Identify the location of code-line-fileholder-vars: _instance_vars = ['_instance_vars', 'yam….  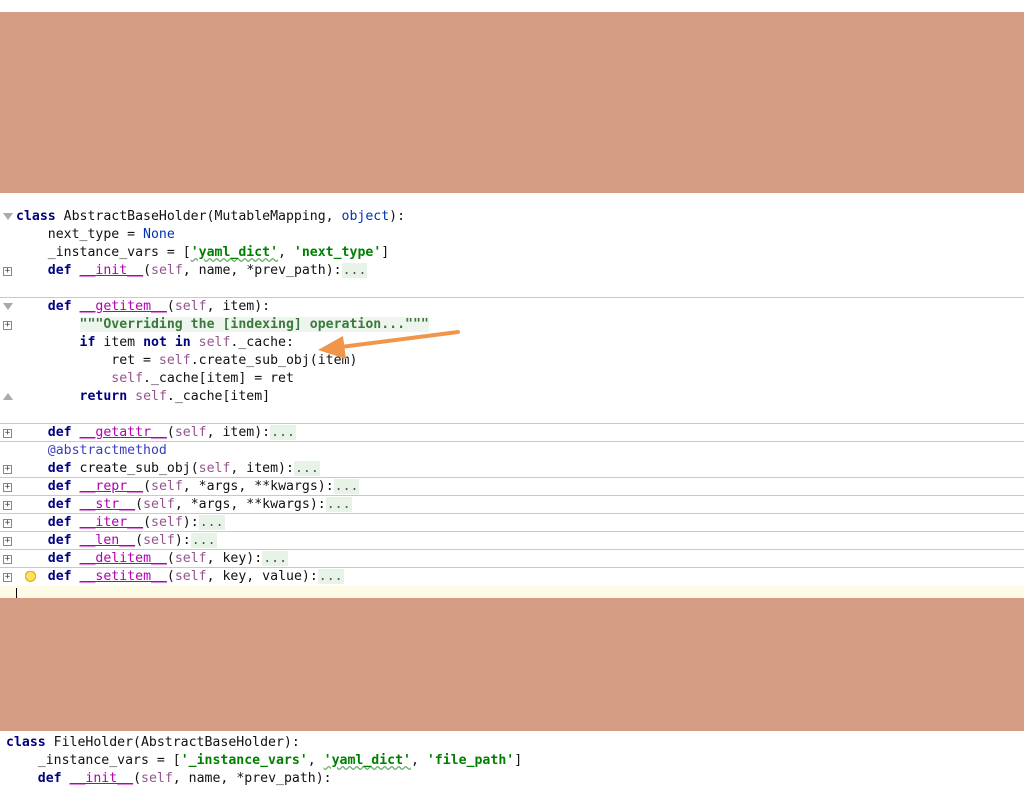
(512, 761).